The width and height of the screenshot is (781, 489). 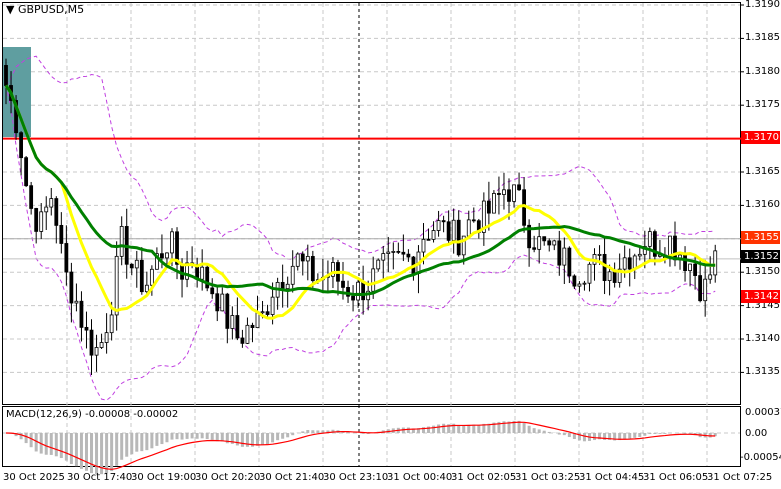 I want to click on macd-axis-bottom: -0.00054, so click(x=760, y=457).